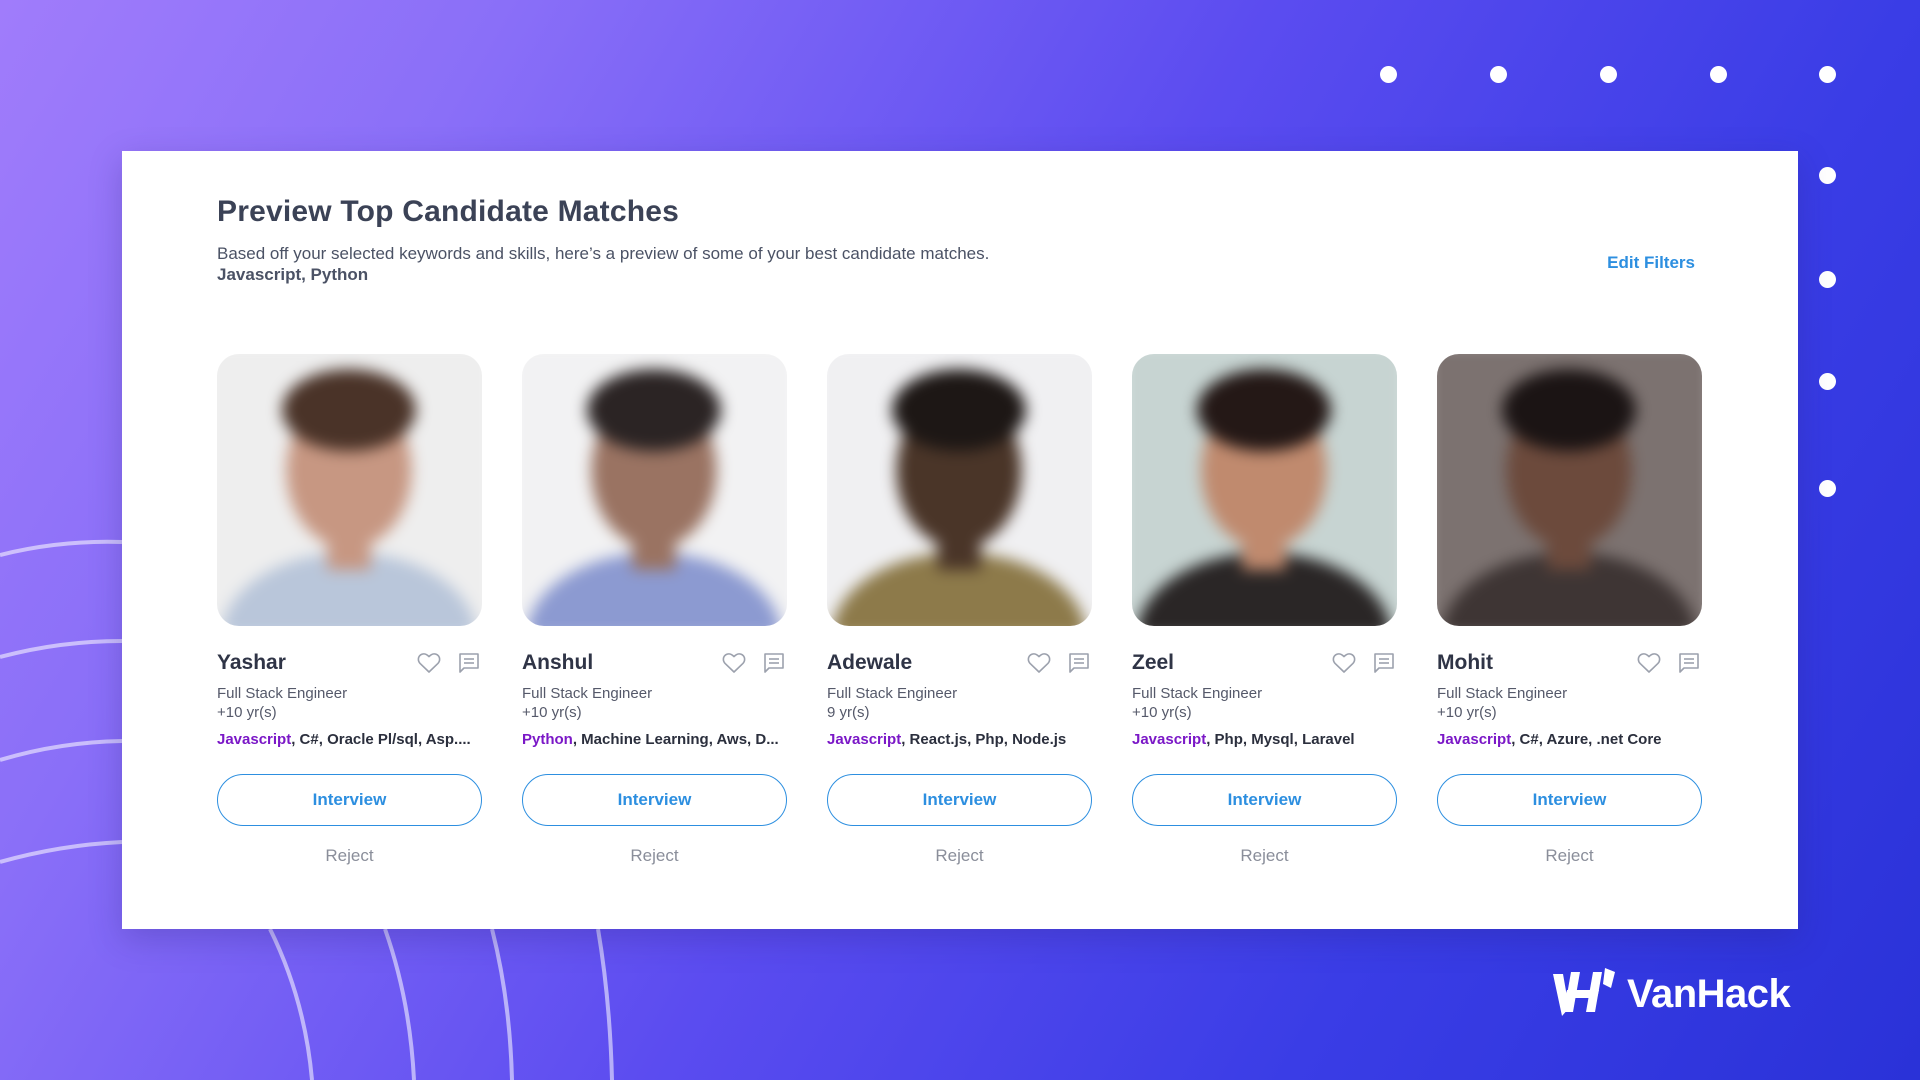  Describe the element at coordinates (557, 663) in the screenshot. I see `candidate-name: Anshul` at that location.